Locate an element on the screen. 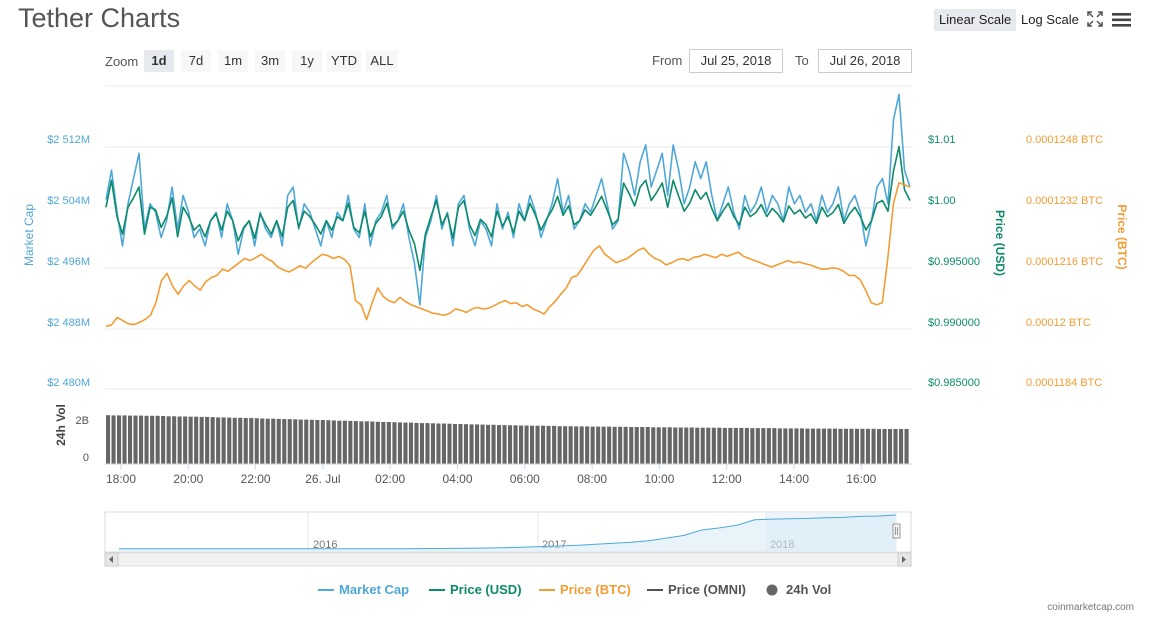 The image size is (1170, 620). legend-item-price-usd: Price (USD) is located at coordinates (475, 589).